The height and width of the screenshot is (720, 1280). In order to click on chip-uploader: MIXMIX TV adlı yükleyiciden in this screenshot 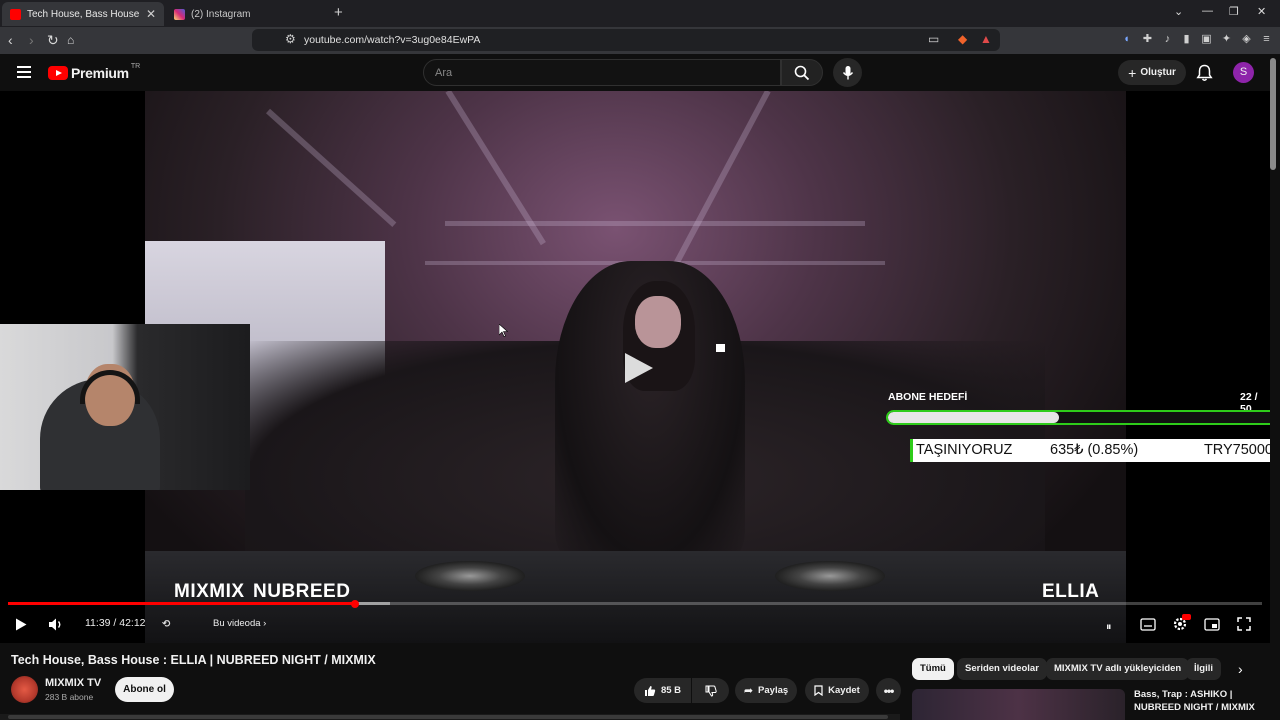, I will do `click(1118, 669)`.